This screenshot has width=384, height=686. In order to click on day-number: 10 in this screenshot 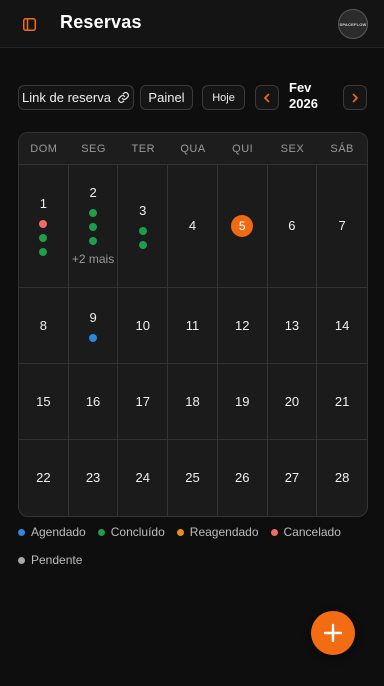, I will do `click(143, 325)`.